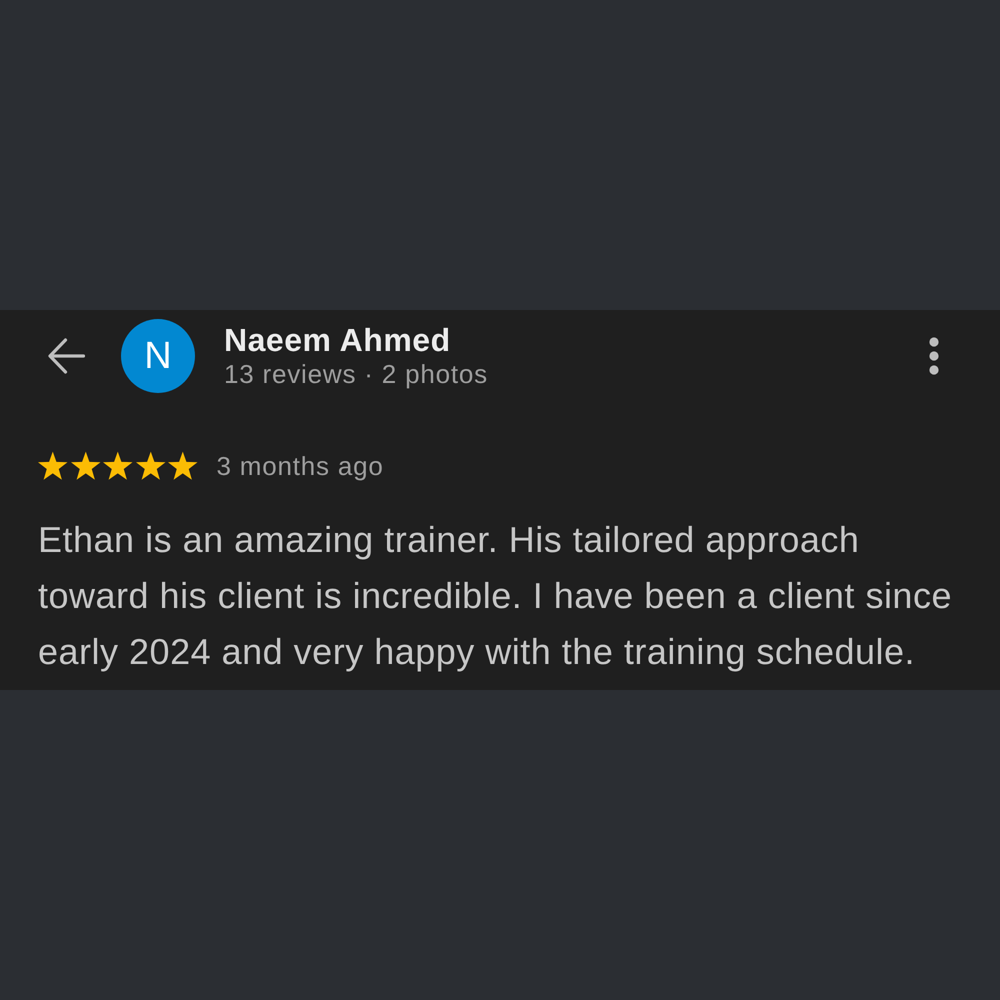 The image size is (1000, 1000). I want to click on back-arrow-icon, so click(66, 356).